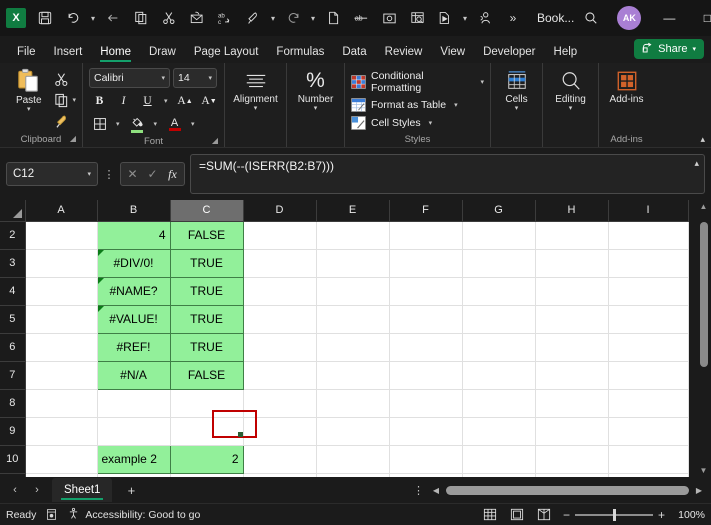  I want to click on zoom-slider: − +, so click(614, 515).